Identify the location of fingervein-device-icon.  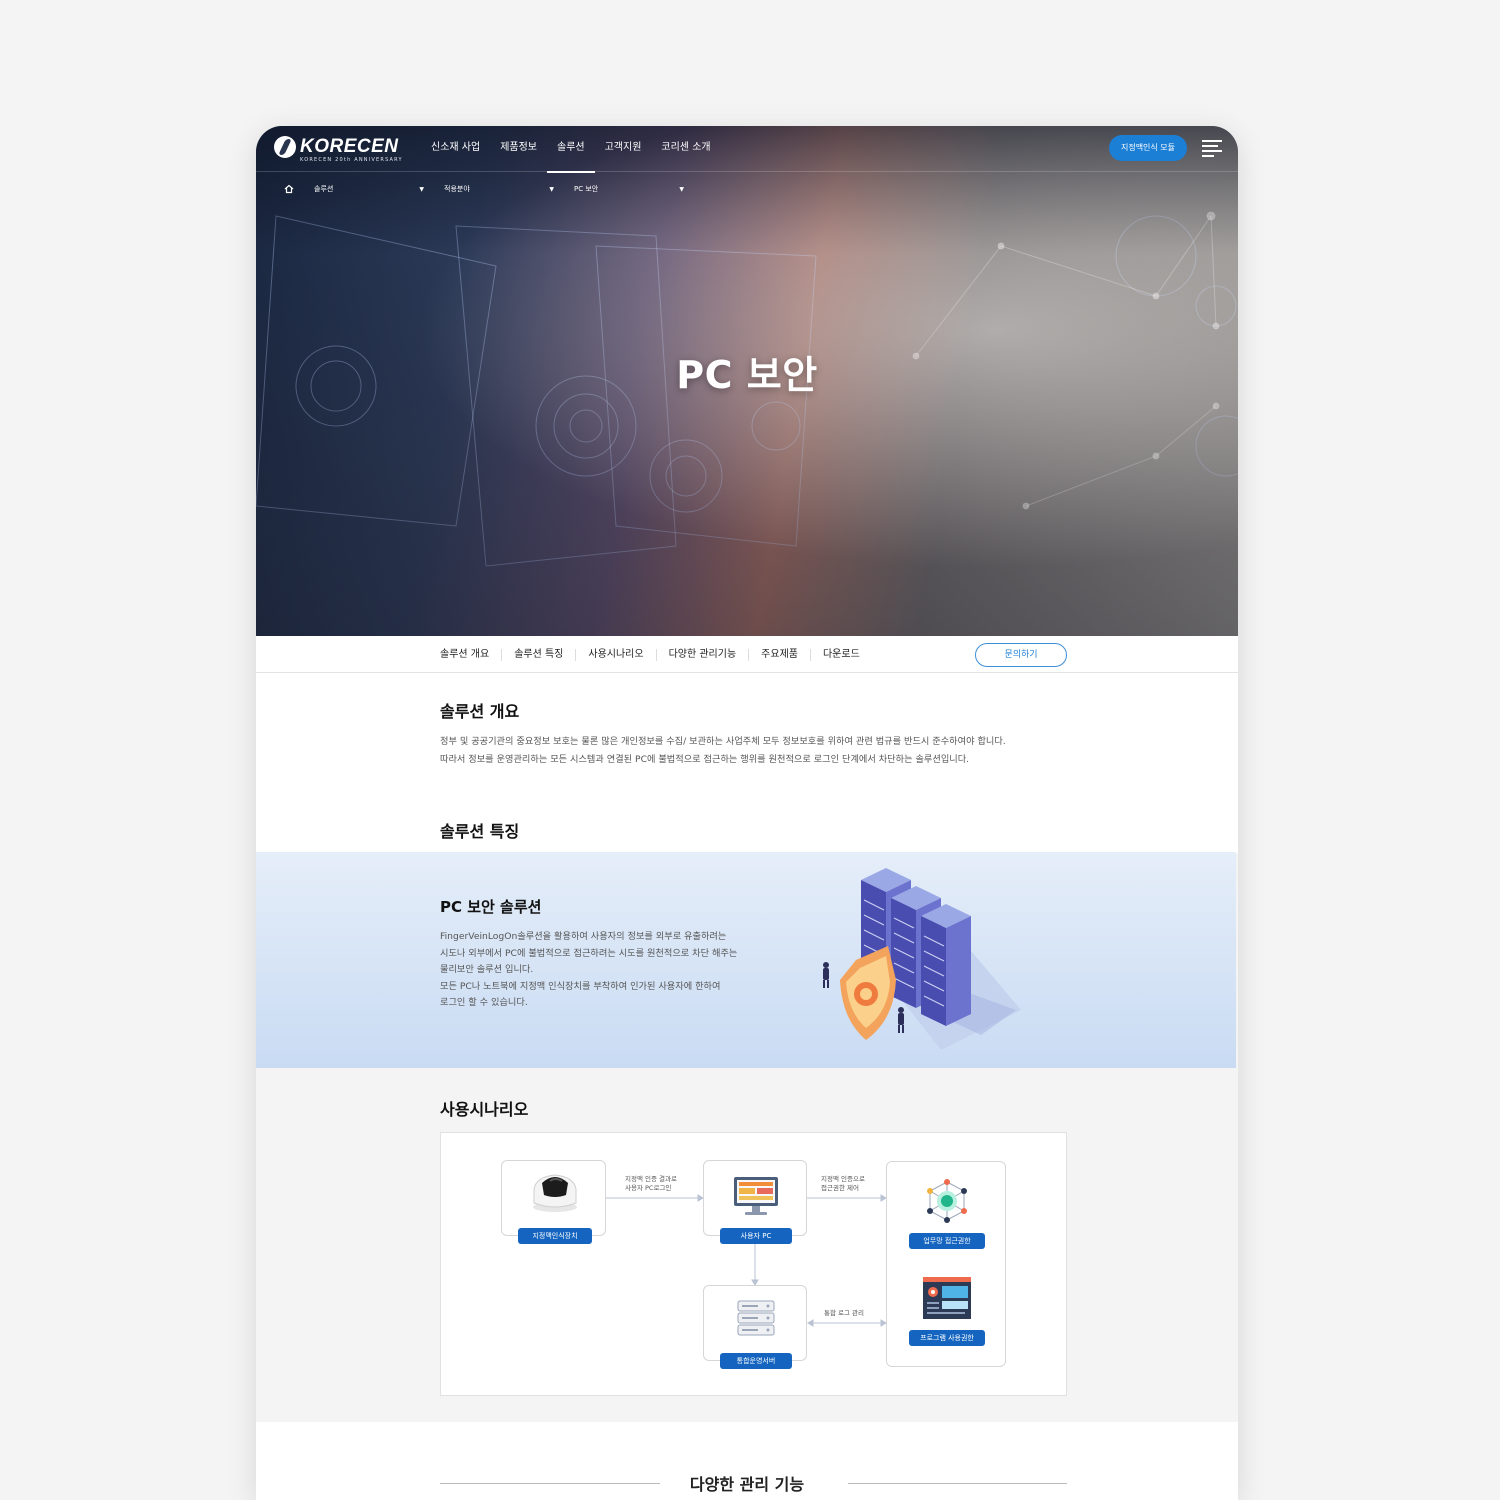
(555, 1193).